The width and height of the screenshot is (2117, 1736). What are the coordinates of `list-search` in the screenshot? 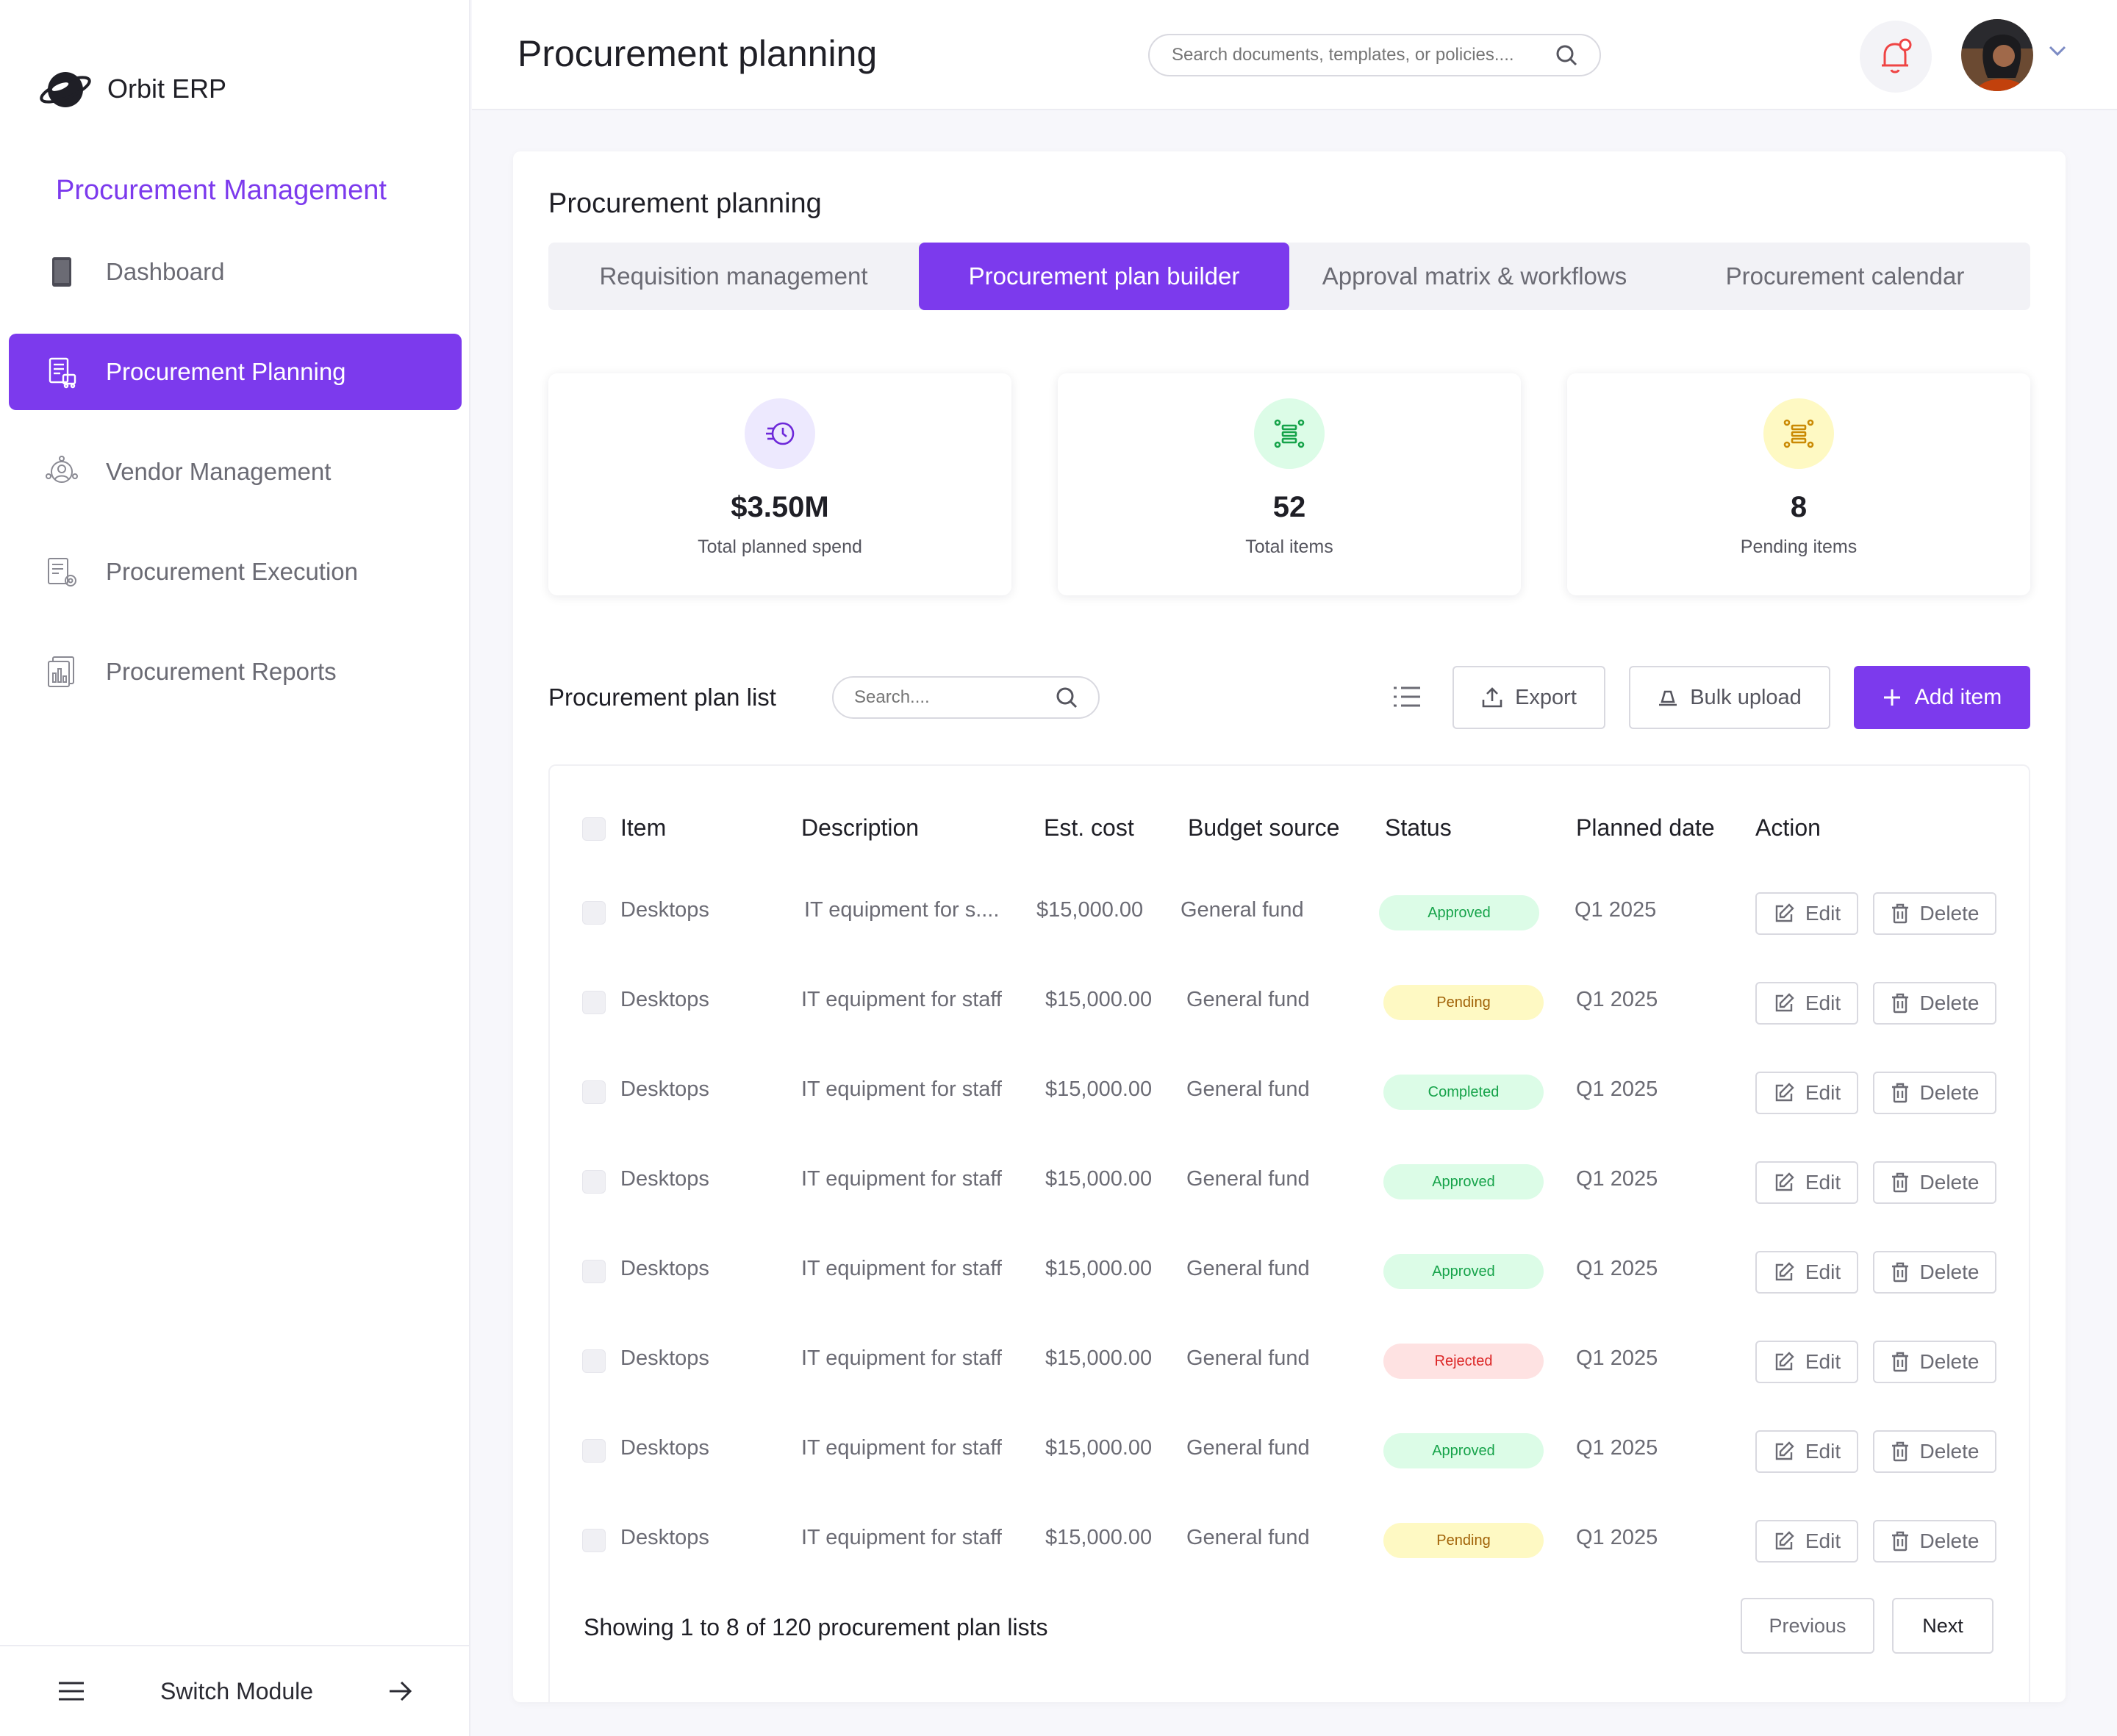 It's located at (966, 697).